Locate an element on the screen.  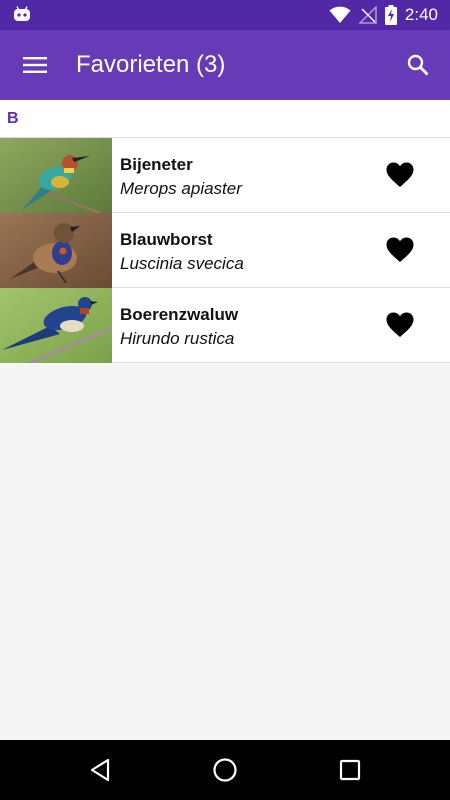
bird-latin-name: Hirundo rustica is located at coordinates (177, 338).